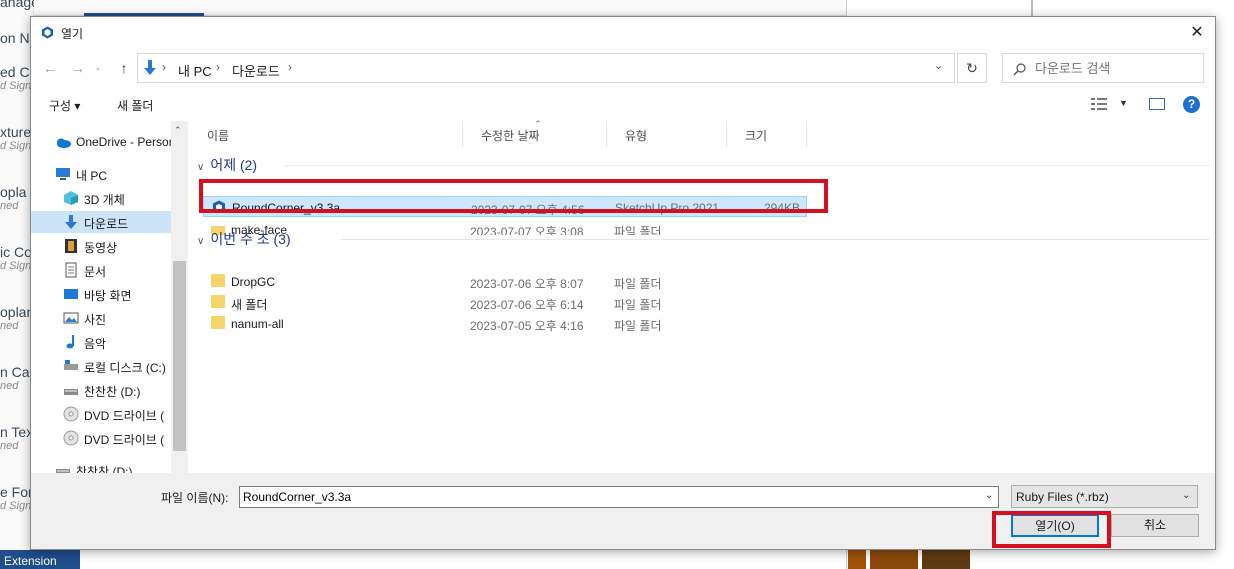  I want to click on group-header-yesterday: ∨ 어제 (2), so click(227, 165).